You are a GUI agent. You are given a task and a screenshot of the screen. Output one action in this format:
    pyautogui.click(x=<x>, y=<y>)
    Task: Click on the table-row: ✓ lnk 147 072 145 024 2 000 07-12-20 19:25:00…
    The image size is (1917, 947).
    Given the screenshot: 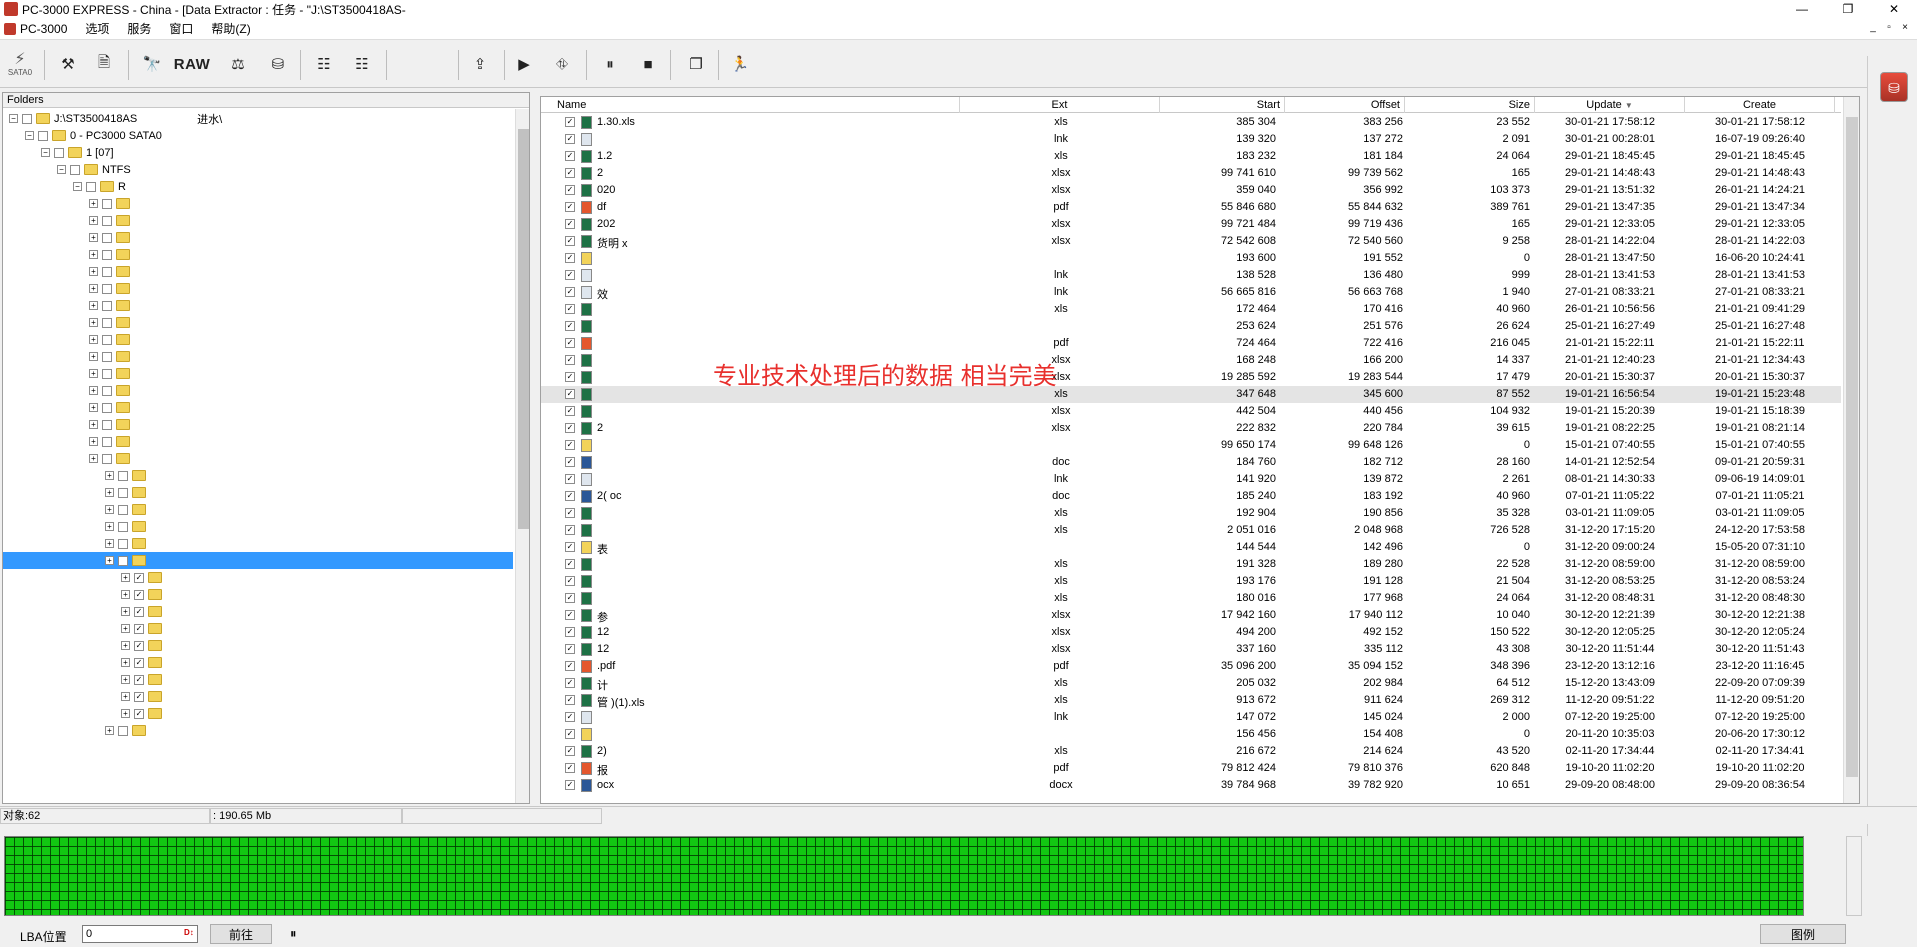 What is the action you would take?
    pyautogui.click(x=1191, y=717)
    